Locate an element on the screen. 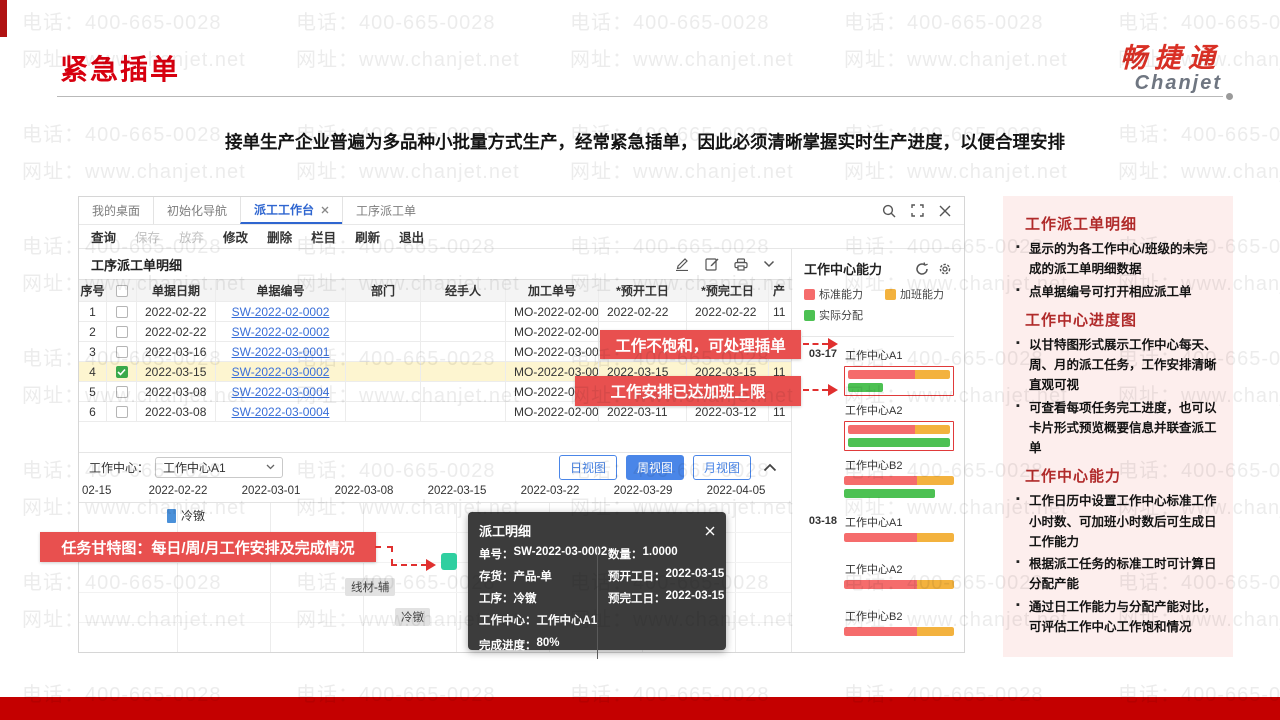 Image resolution: width=1280 pixels, height=720 pixels. legend-swatch-allocated is located at coordinates (809, 315).